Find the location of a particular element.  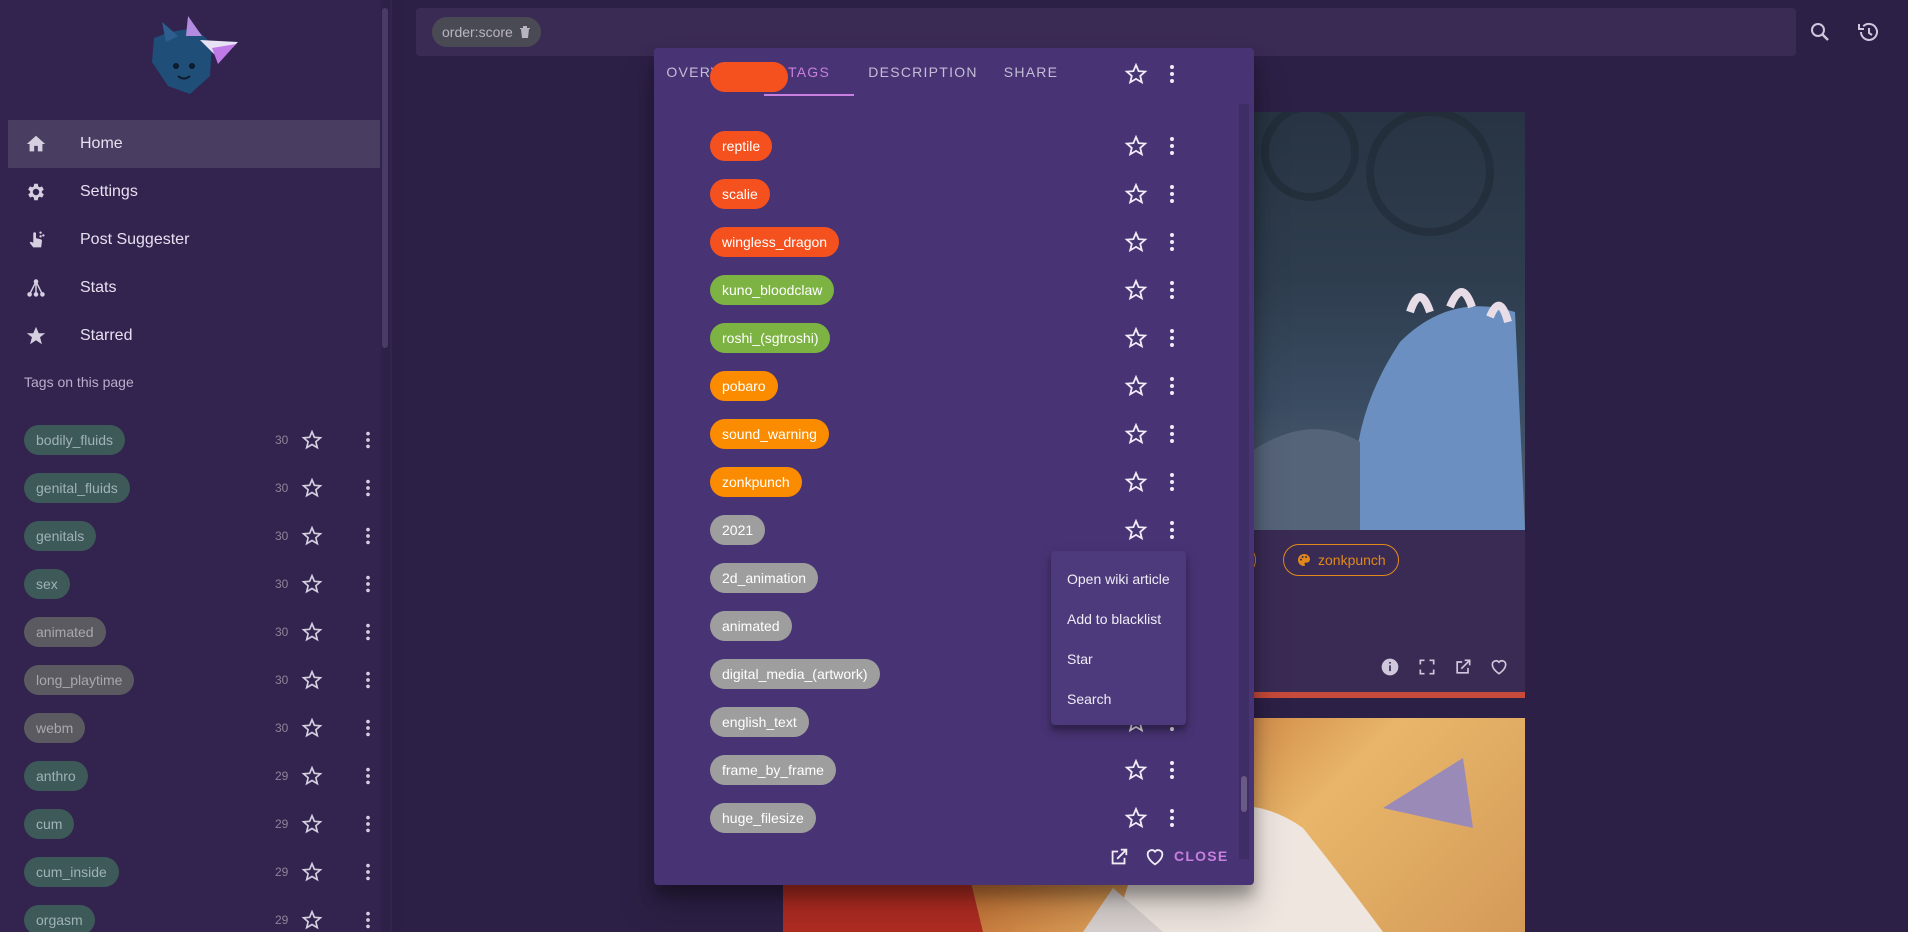

search-icon is located at coordinates (1820, 32).